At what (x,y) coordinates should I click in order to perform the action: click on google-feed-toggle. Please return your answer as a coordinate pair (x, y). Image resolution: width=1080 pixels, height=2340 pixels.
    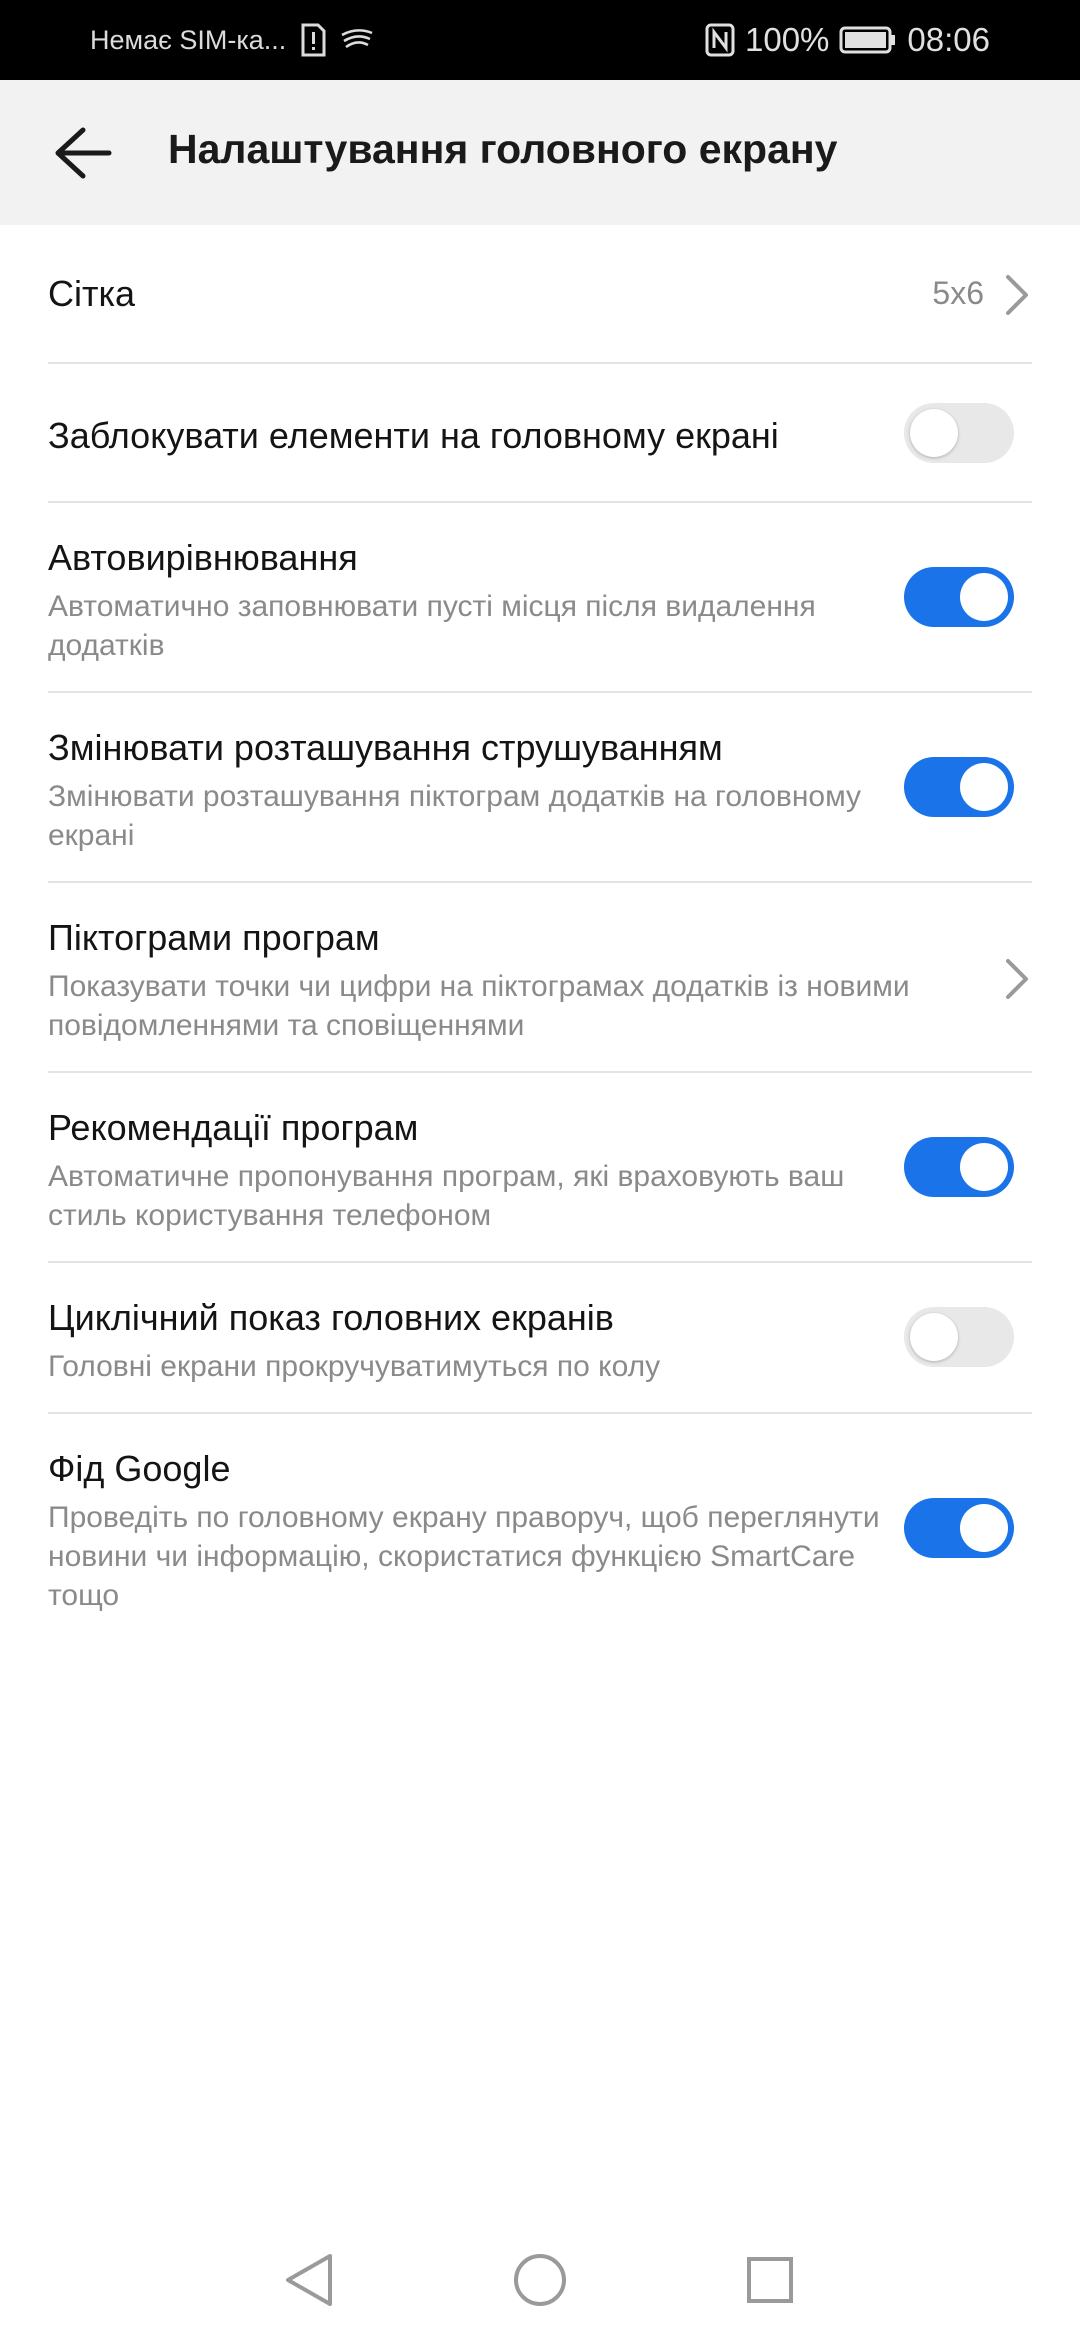
    Looking at the image, I should click on (959, 1528).